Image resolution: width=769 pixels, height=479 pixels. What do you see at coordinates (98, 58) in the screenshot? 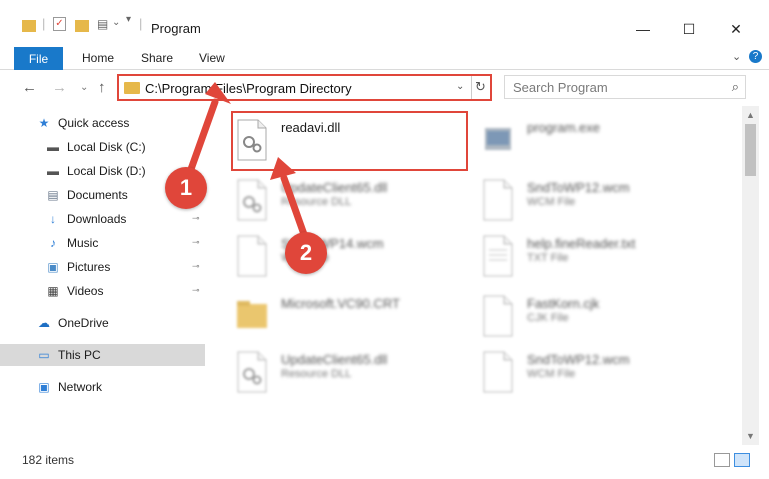
I see `tab-home: Home` at bounding box center [98, 58].